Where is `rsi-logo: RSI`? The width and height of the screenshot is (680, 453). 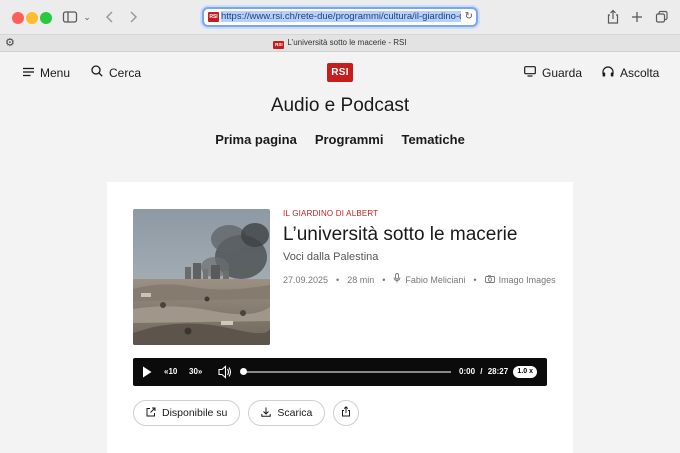
rsi-logo: RSI is located at coordinates (340, 72).